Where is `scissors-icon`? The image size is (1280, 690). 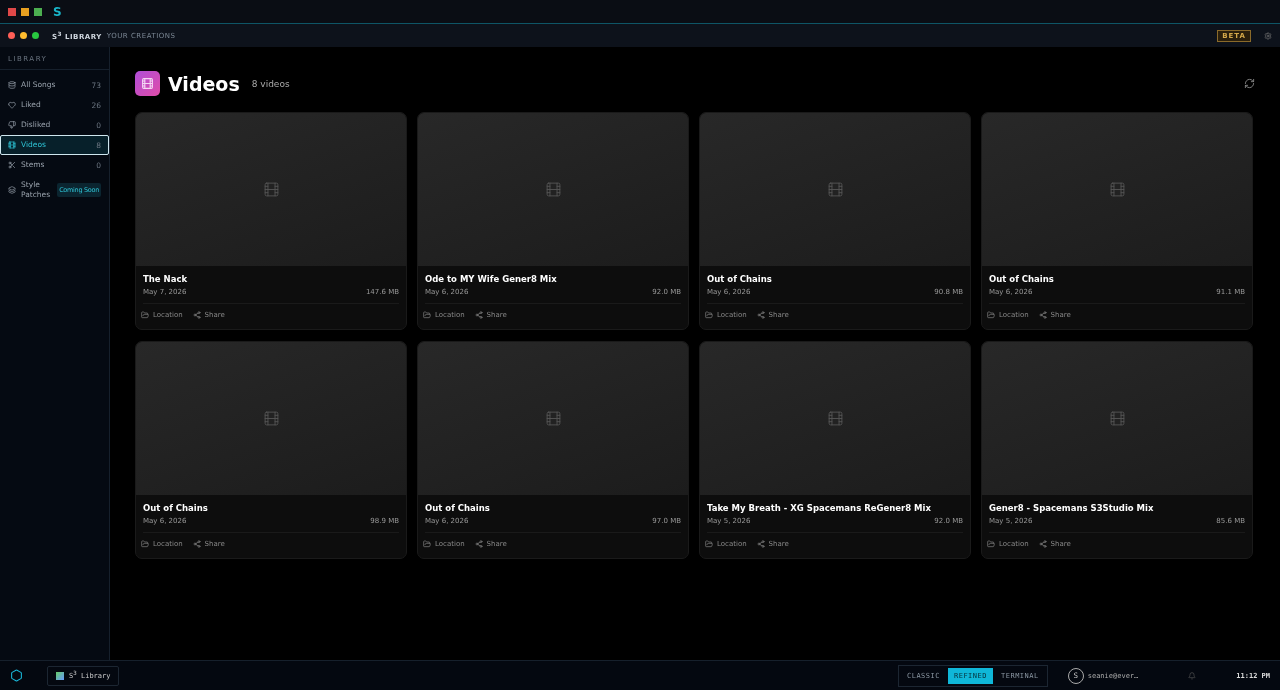
scissors-icon is located at coordinates (12, 165).